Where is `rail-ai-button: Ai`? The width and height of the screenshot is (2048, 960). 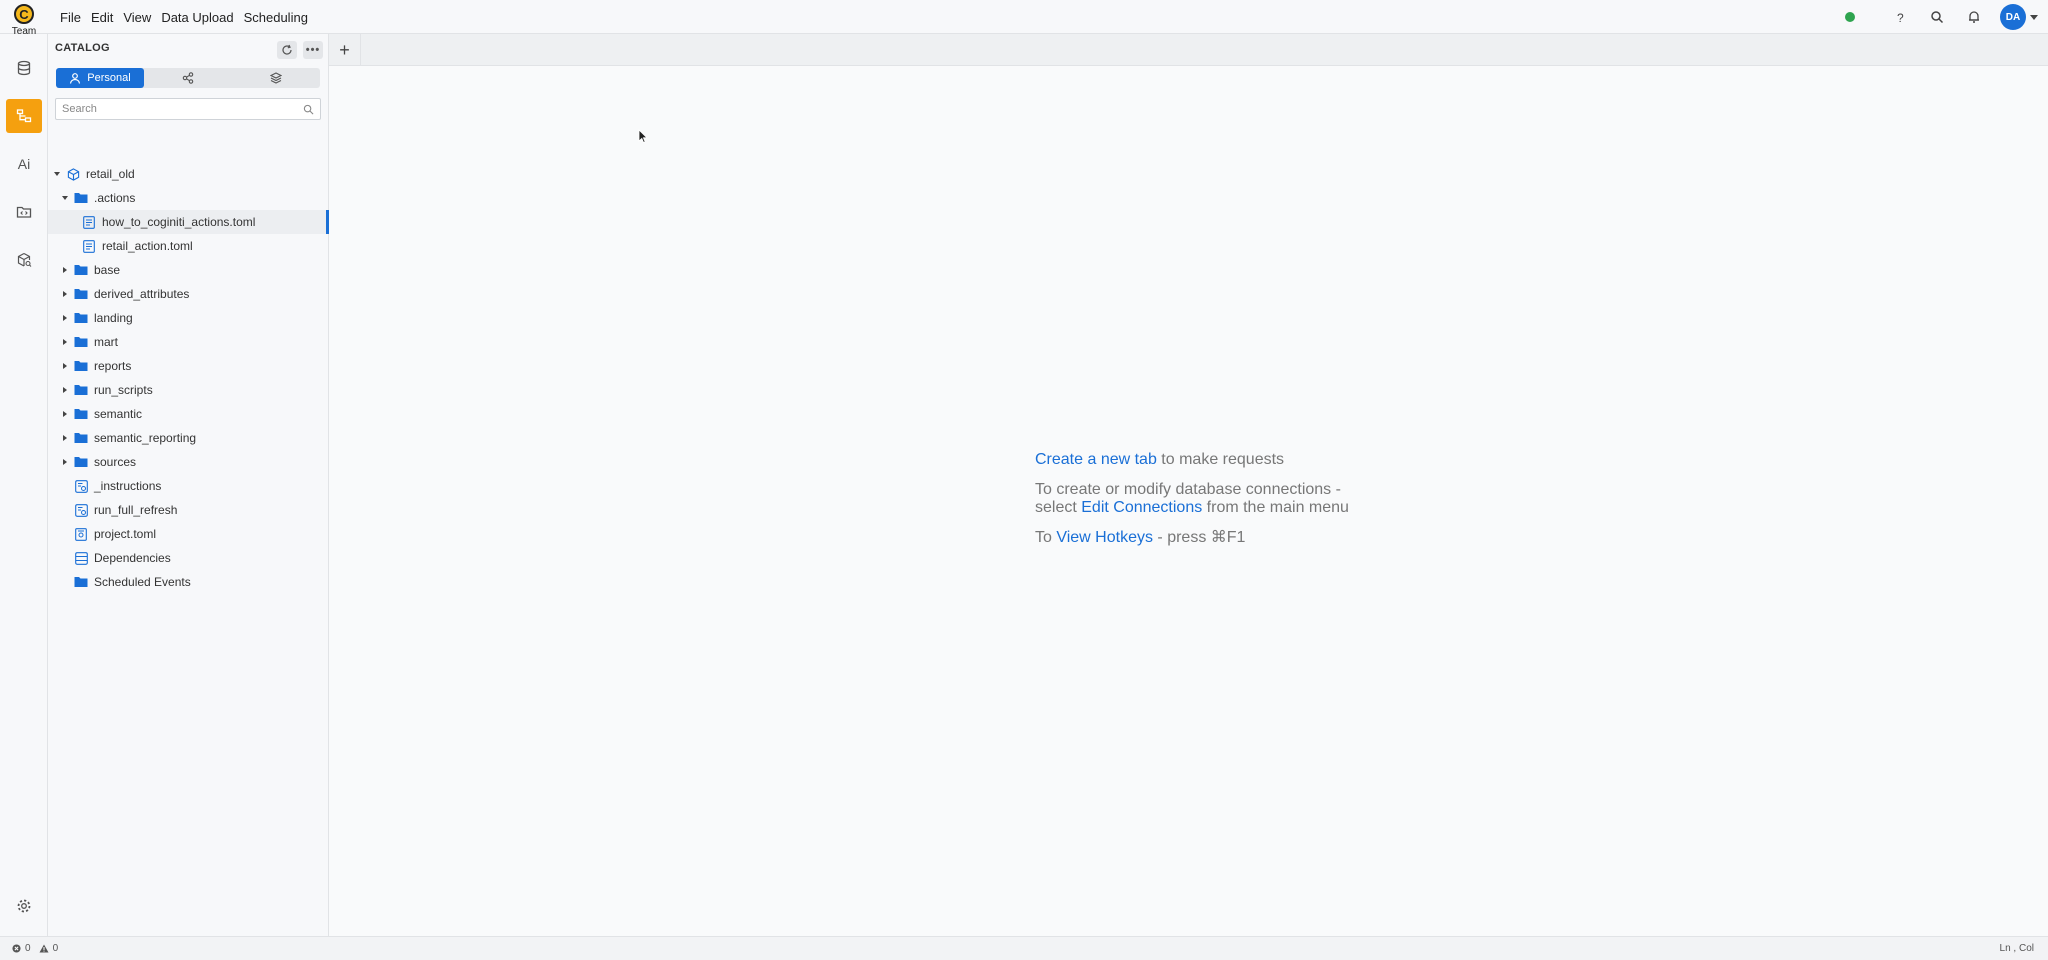 rail-ai-button: Ai is located at coordinates (24, 164).